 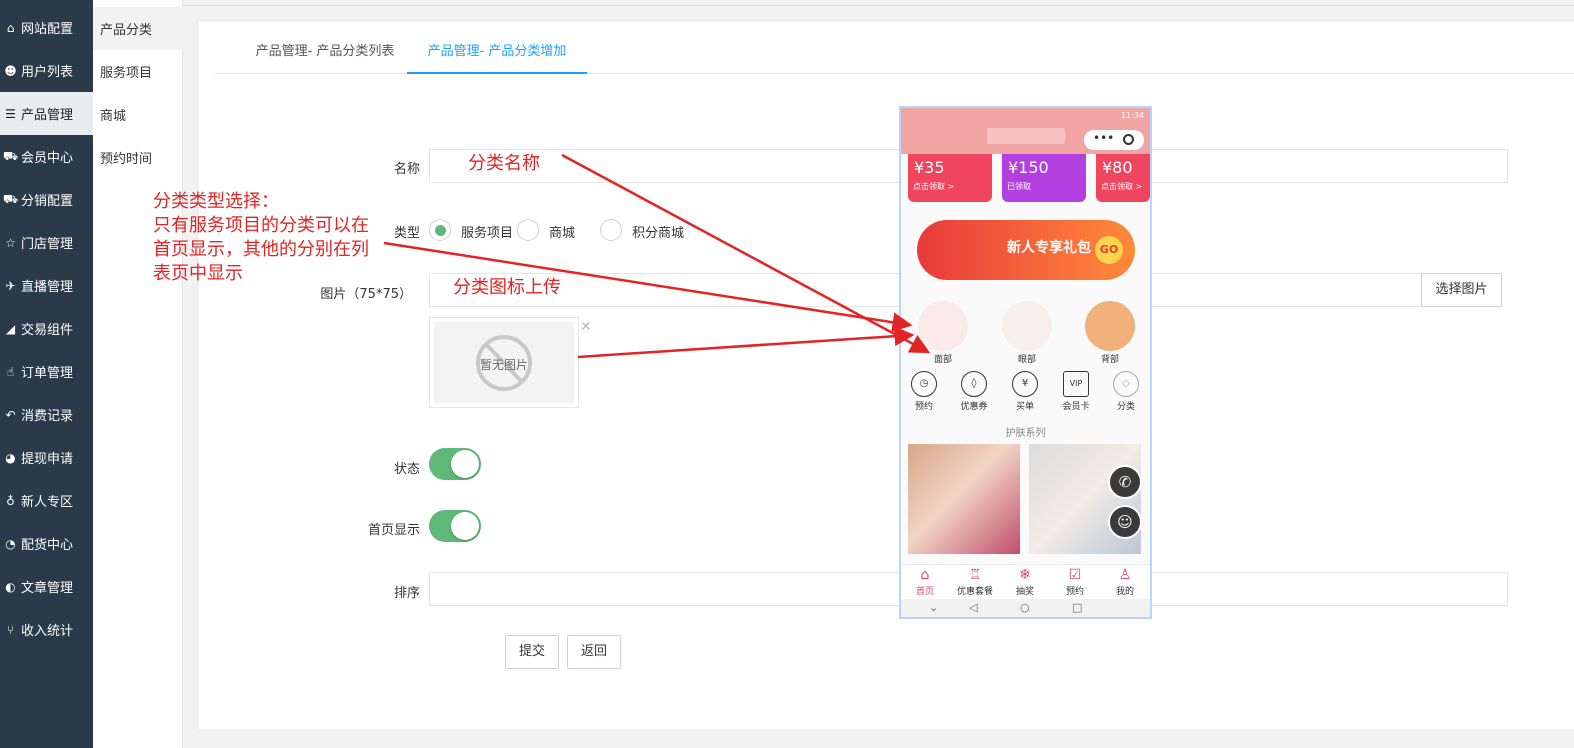 I want to click on coupon-card: ¥35 点击领取 >, so click(x=950, y=178).